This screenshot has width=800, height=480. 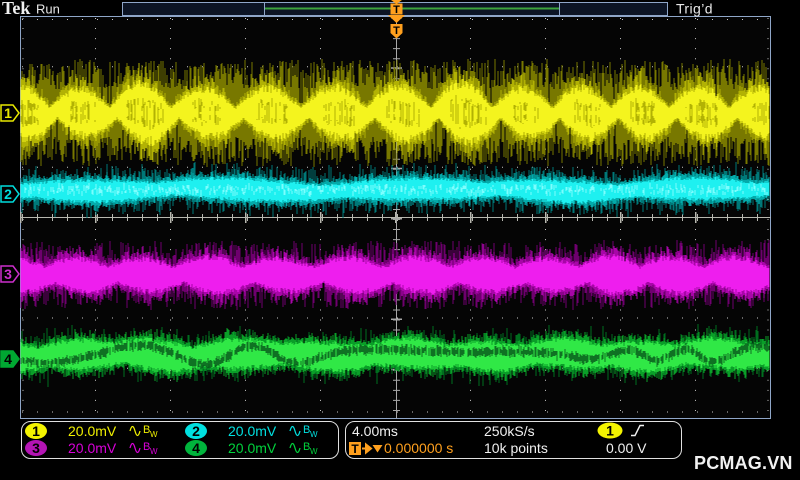 What do you see at coordinates (626, 448) in the screenshot?
I see `svg-text: 0.00 V` at bounding box center [626, 448].